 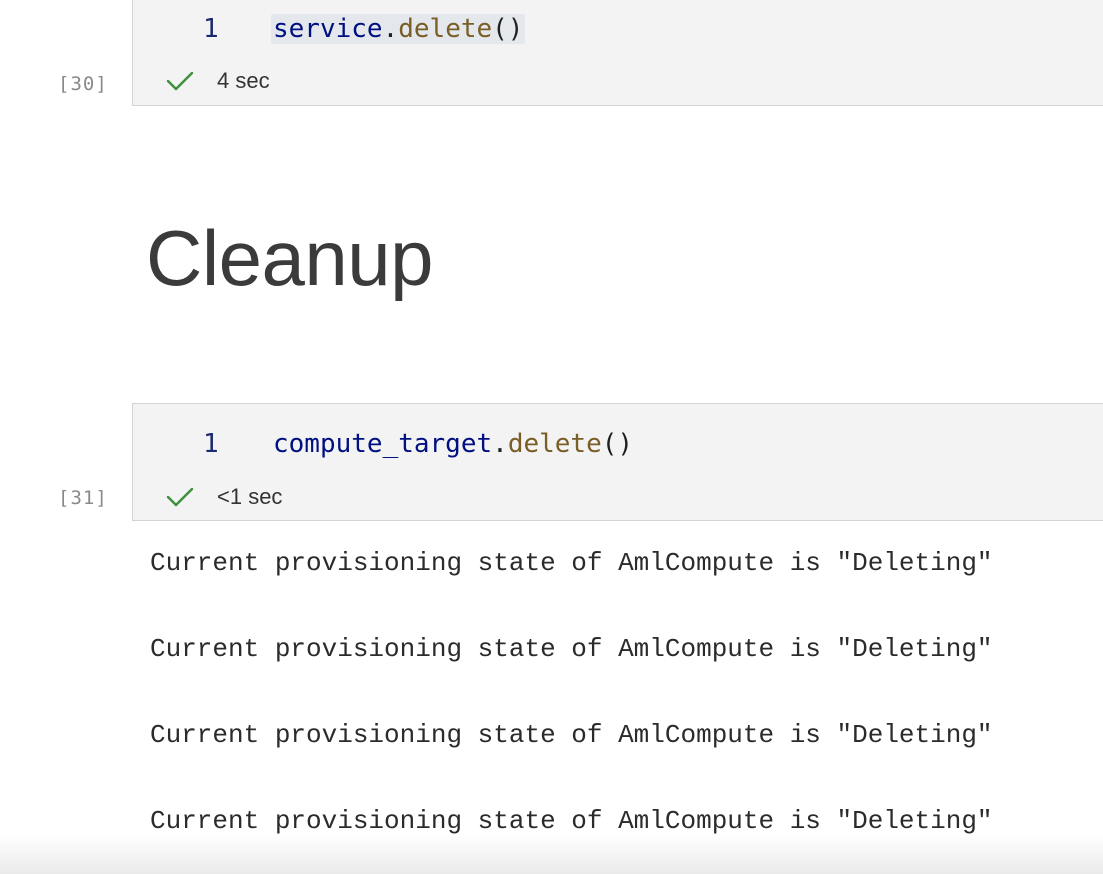 I want to click on code-object: service, so click(x=328, y=29).